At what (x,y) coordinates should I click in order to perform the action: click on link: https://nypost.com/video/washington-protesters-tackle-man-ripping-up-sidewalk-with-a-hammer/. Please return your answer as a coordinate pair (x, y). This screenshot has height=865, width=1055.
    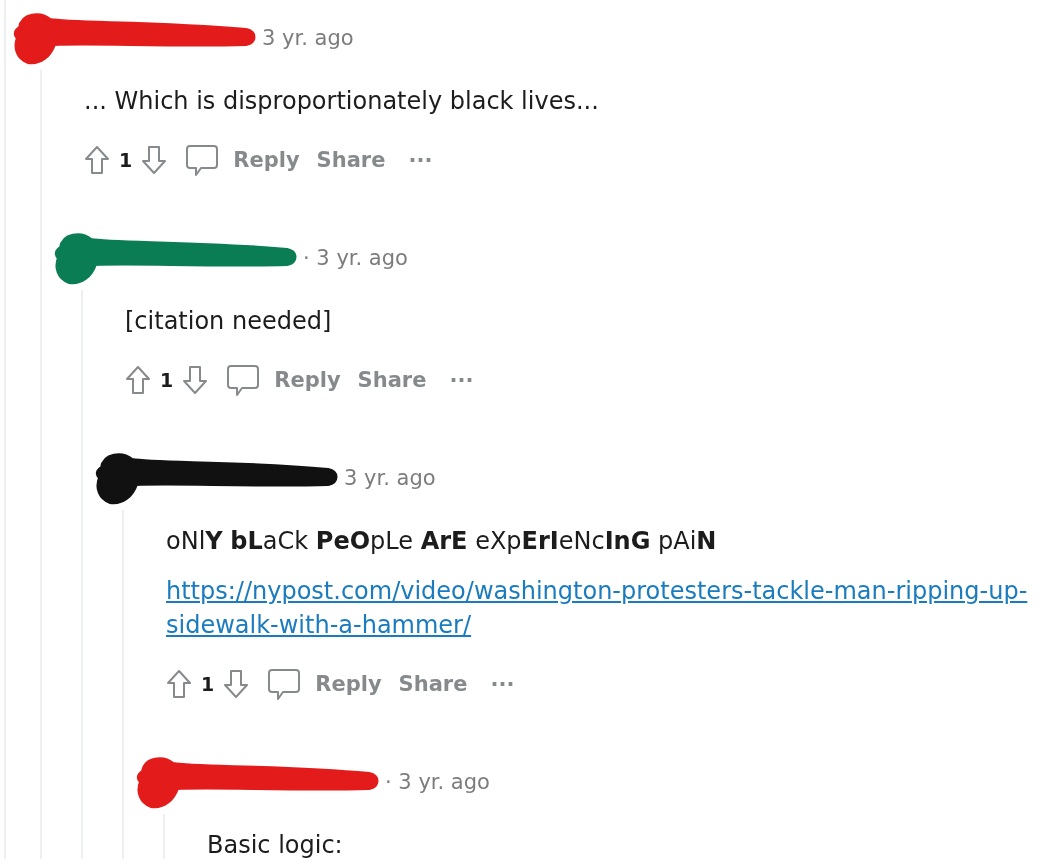
    Looking at the image, I should click on (610, 608).